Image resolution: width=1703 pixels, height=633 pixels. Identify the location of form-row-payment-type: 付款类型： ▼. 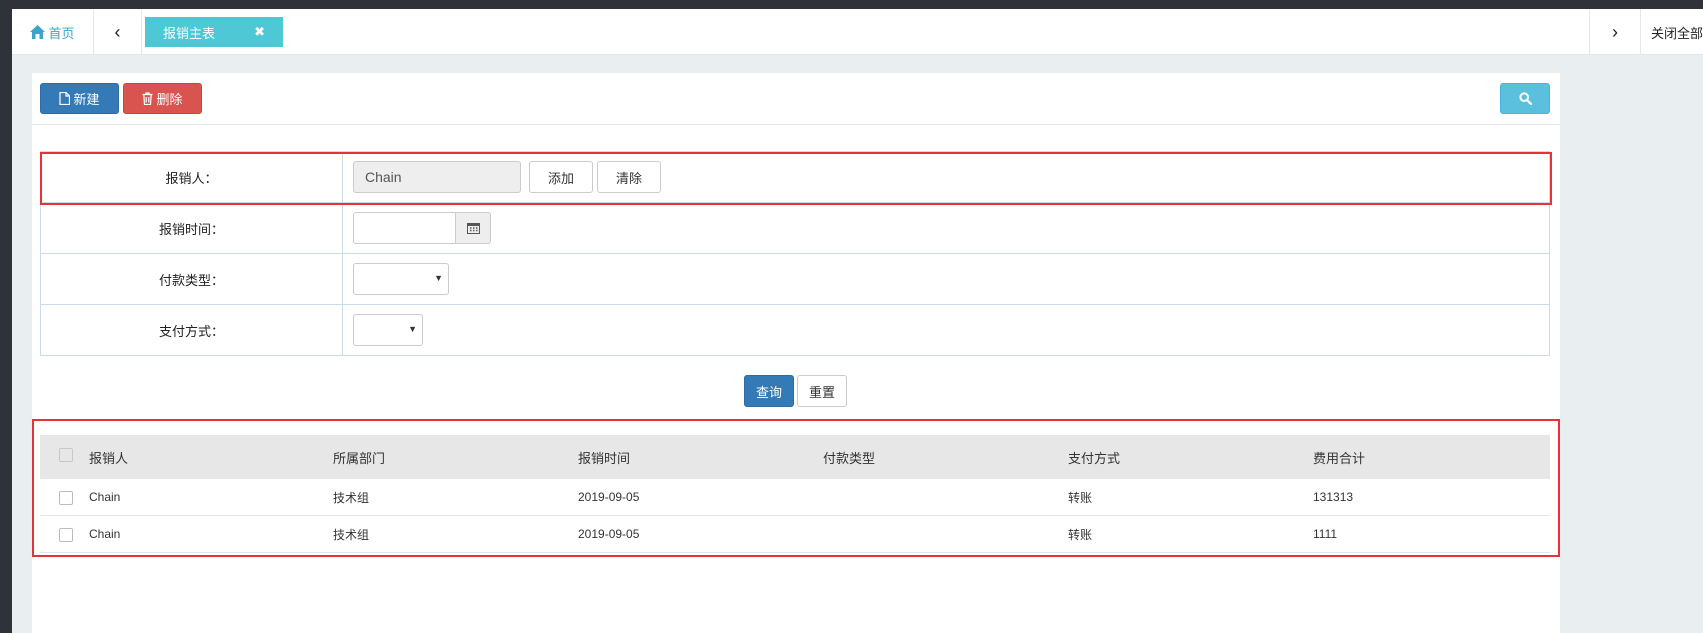
(795, 279).